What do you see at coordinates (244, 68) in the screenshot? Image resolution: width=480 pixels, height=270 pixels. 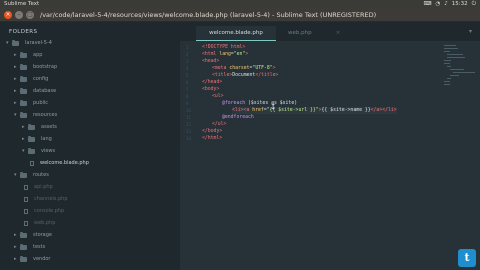 I see `code-line: <meta charset="UTF-8">` at bounding box center [244, 68].